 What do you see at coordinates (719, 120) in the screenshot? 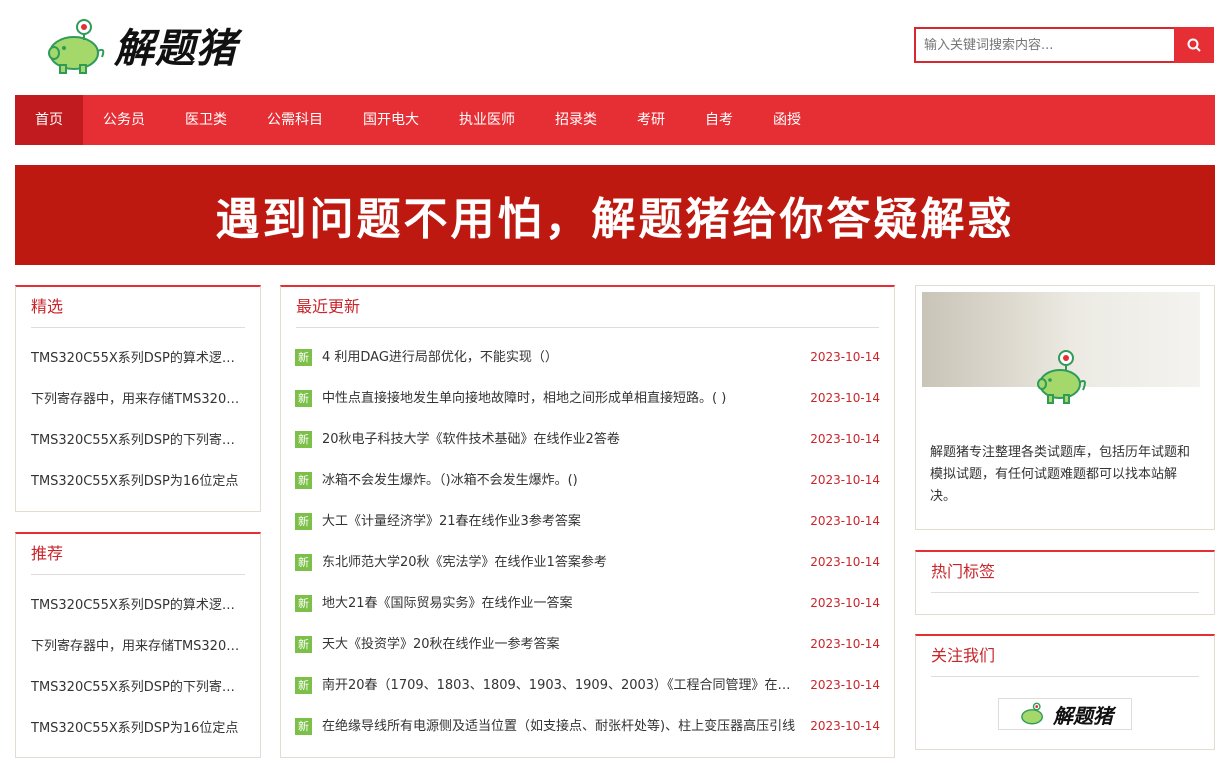
I see `nav-item-self-study: 自考` at bounding box center [719, 120].